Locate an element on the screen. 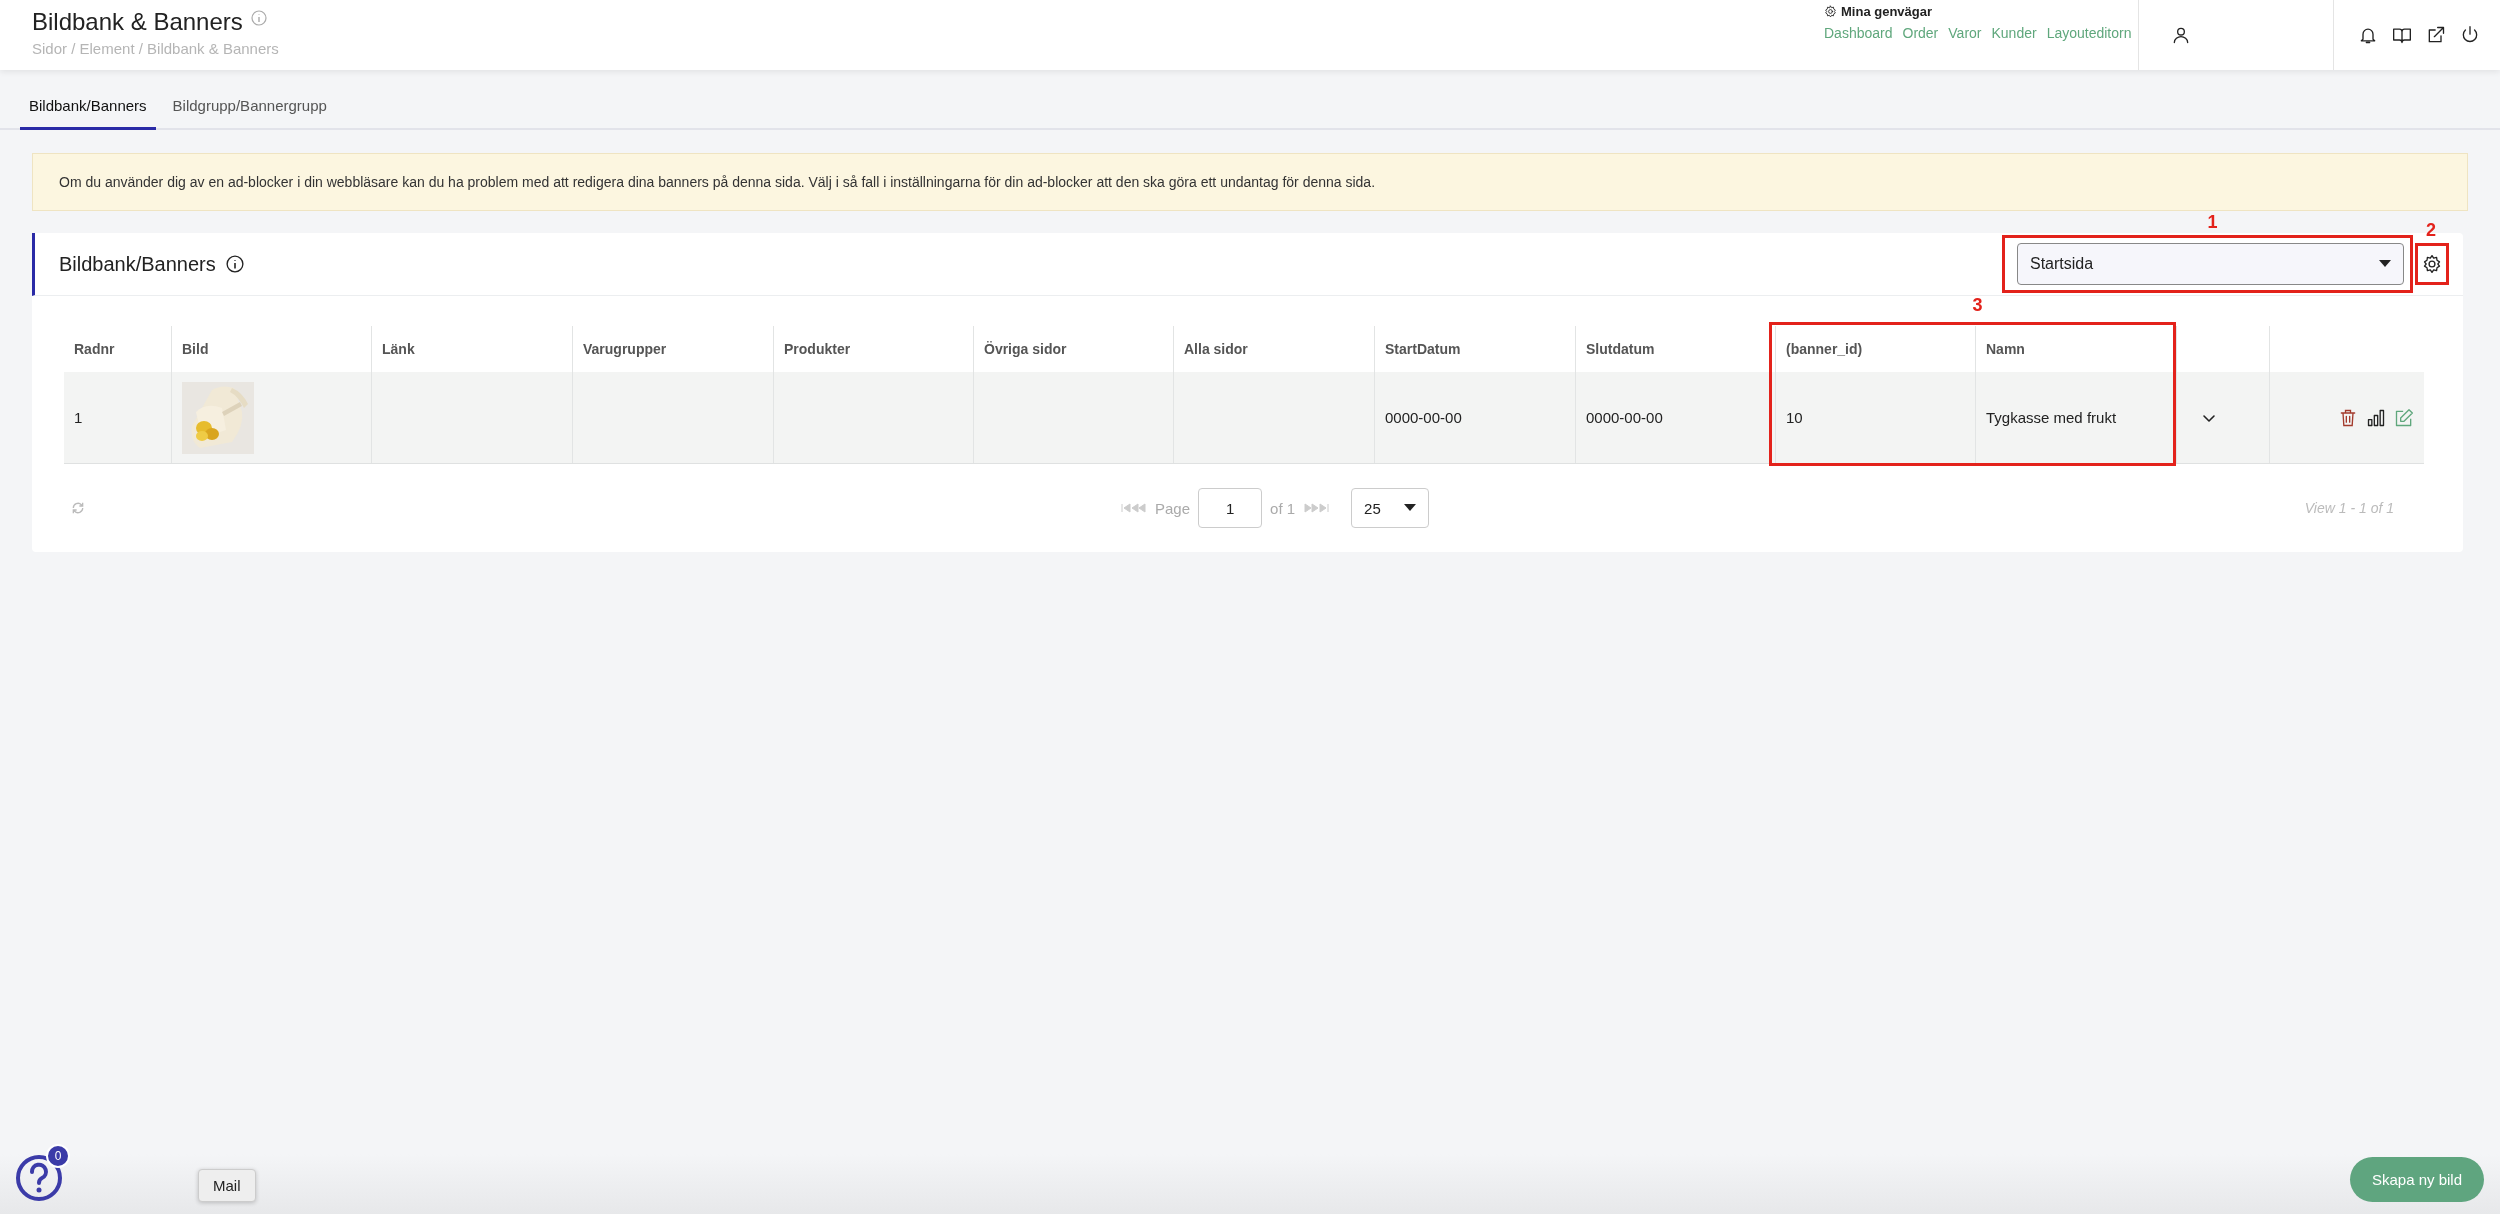 Image resolution: width=2500 pixels, height=1214 pixels. settings-icon is located at coordinates (2432, 264).